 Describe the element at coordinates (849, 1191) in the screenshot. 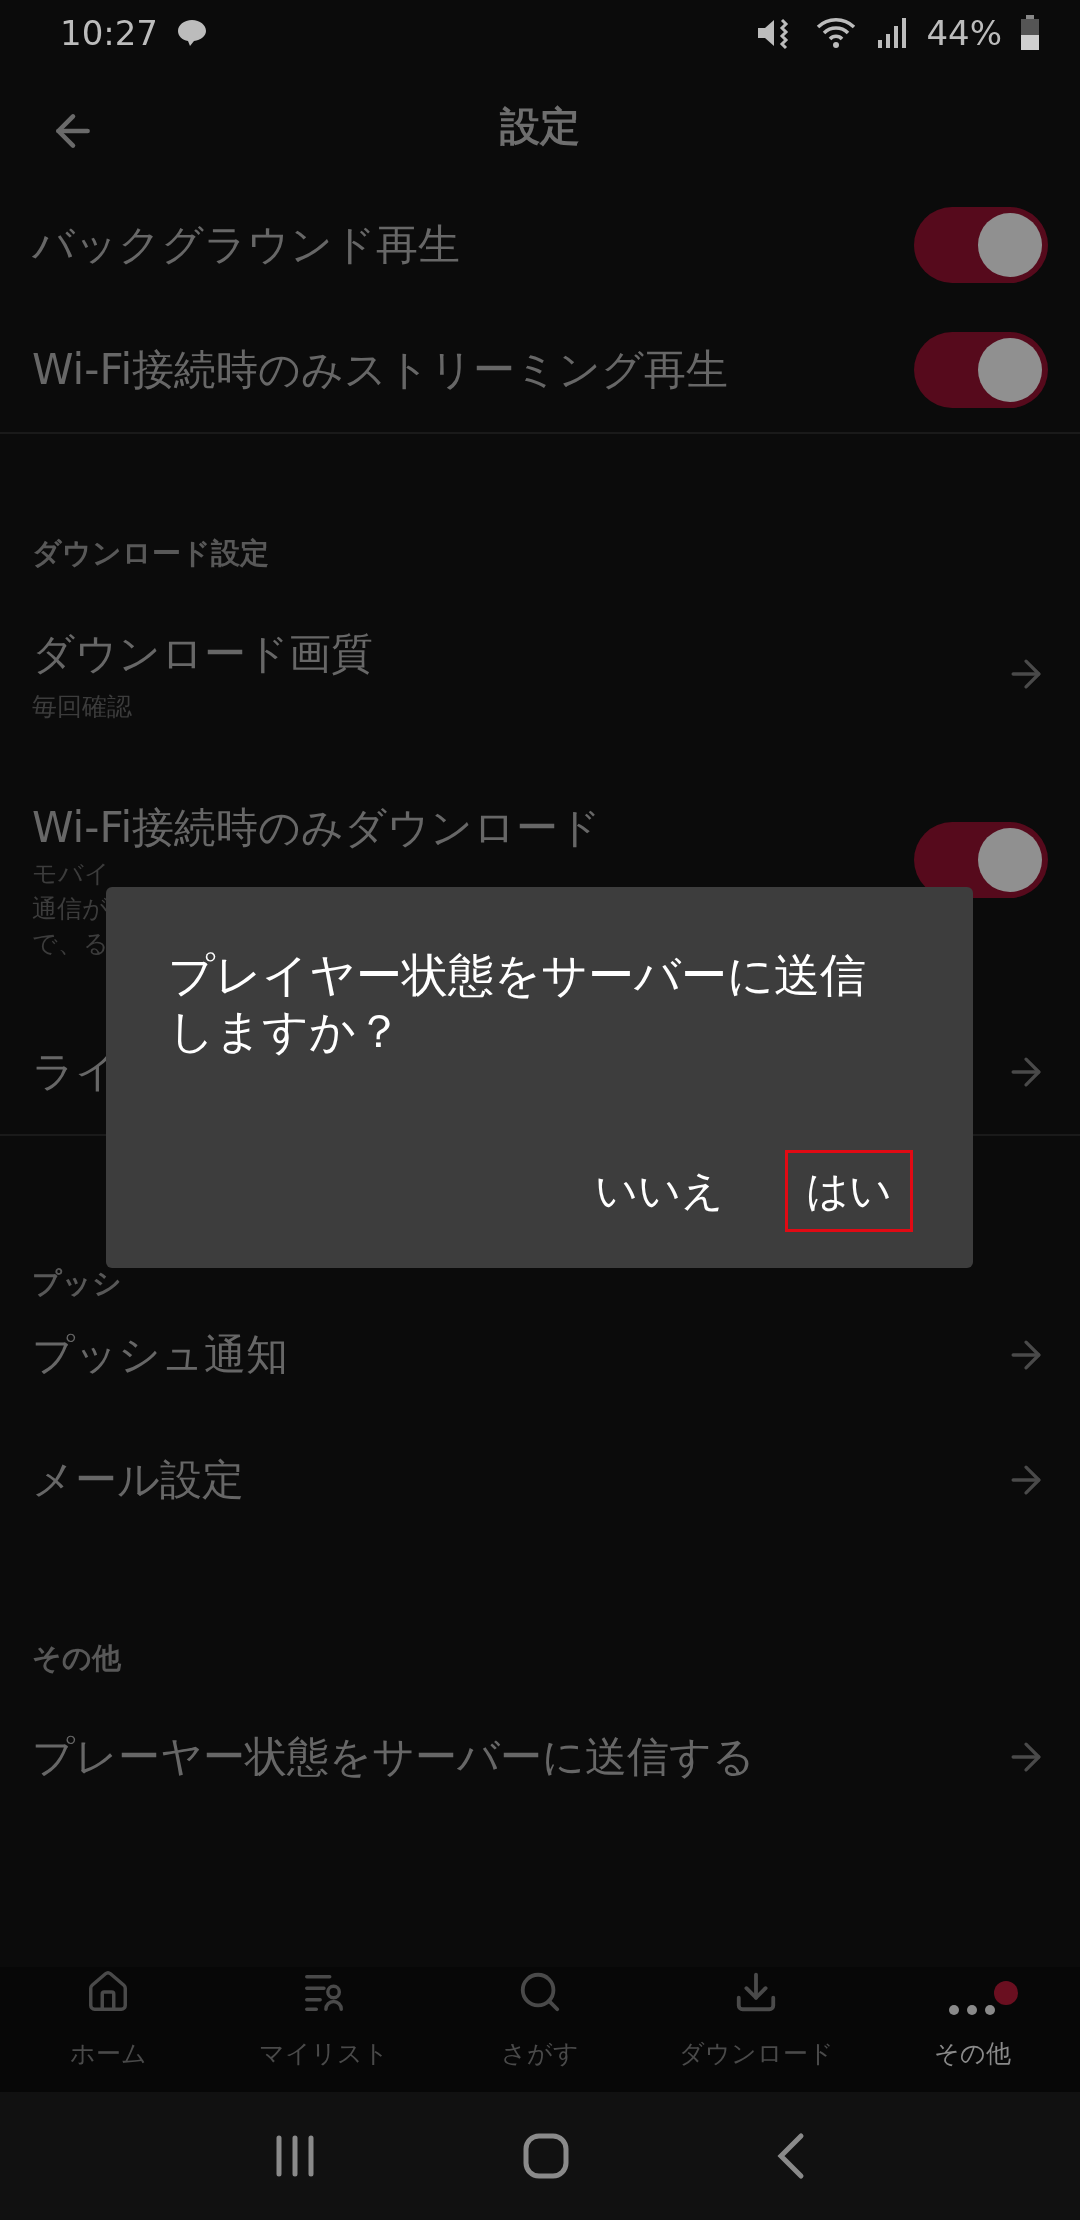

I see `dialog-button: はい` at that location.